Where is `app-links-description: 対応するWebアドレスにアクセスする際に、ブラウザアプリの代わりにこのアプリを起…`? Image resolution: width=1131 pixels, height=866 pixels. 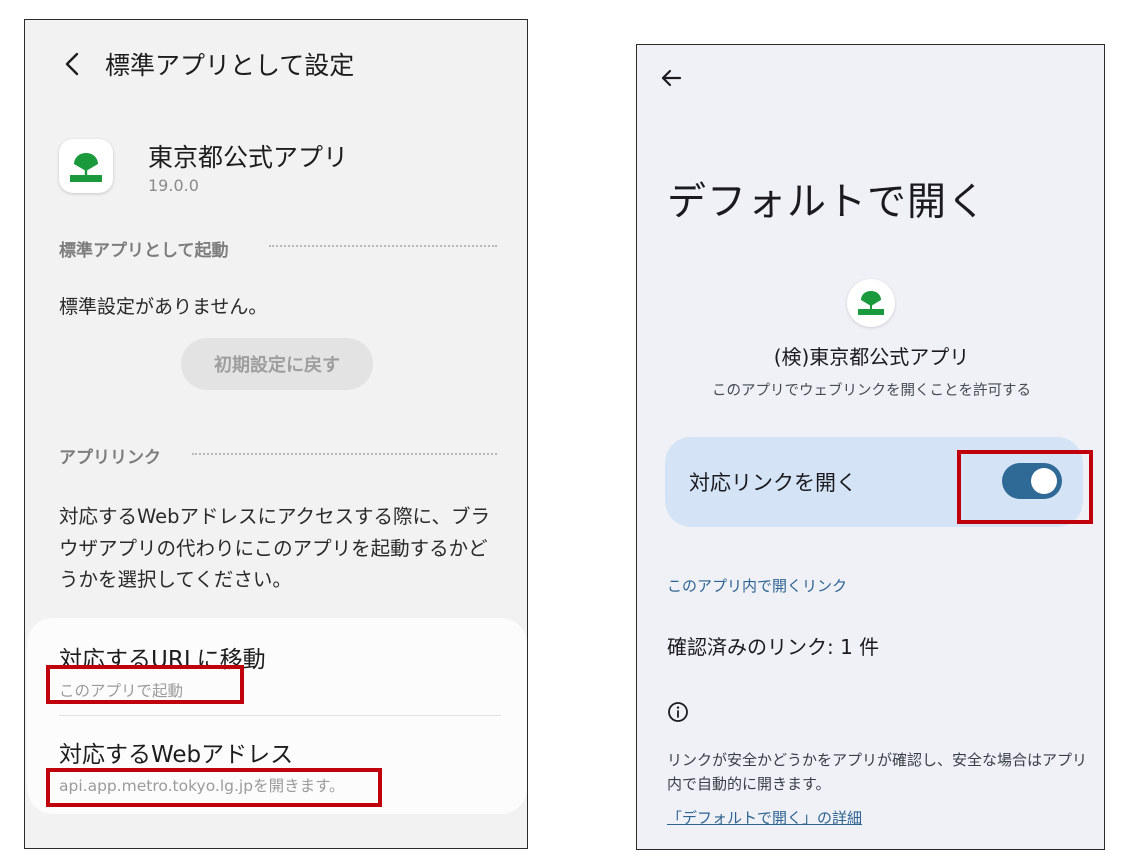 app-links-description: 対応するWebアドレスにアクセスする際に、ブラウザアプリの代わりにこのアプリを起… is located at coordinates (274, 548).